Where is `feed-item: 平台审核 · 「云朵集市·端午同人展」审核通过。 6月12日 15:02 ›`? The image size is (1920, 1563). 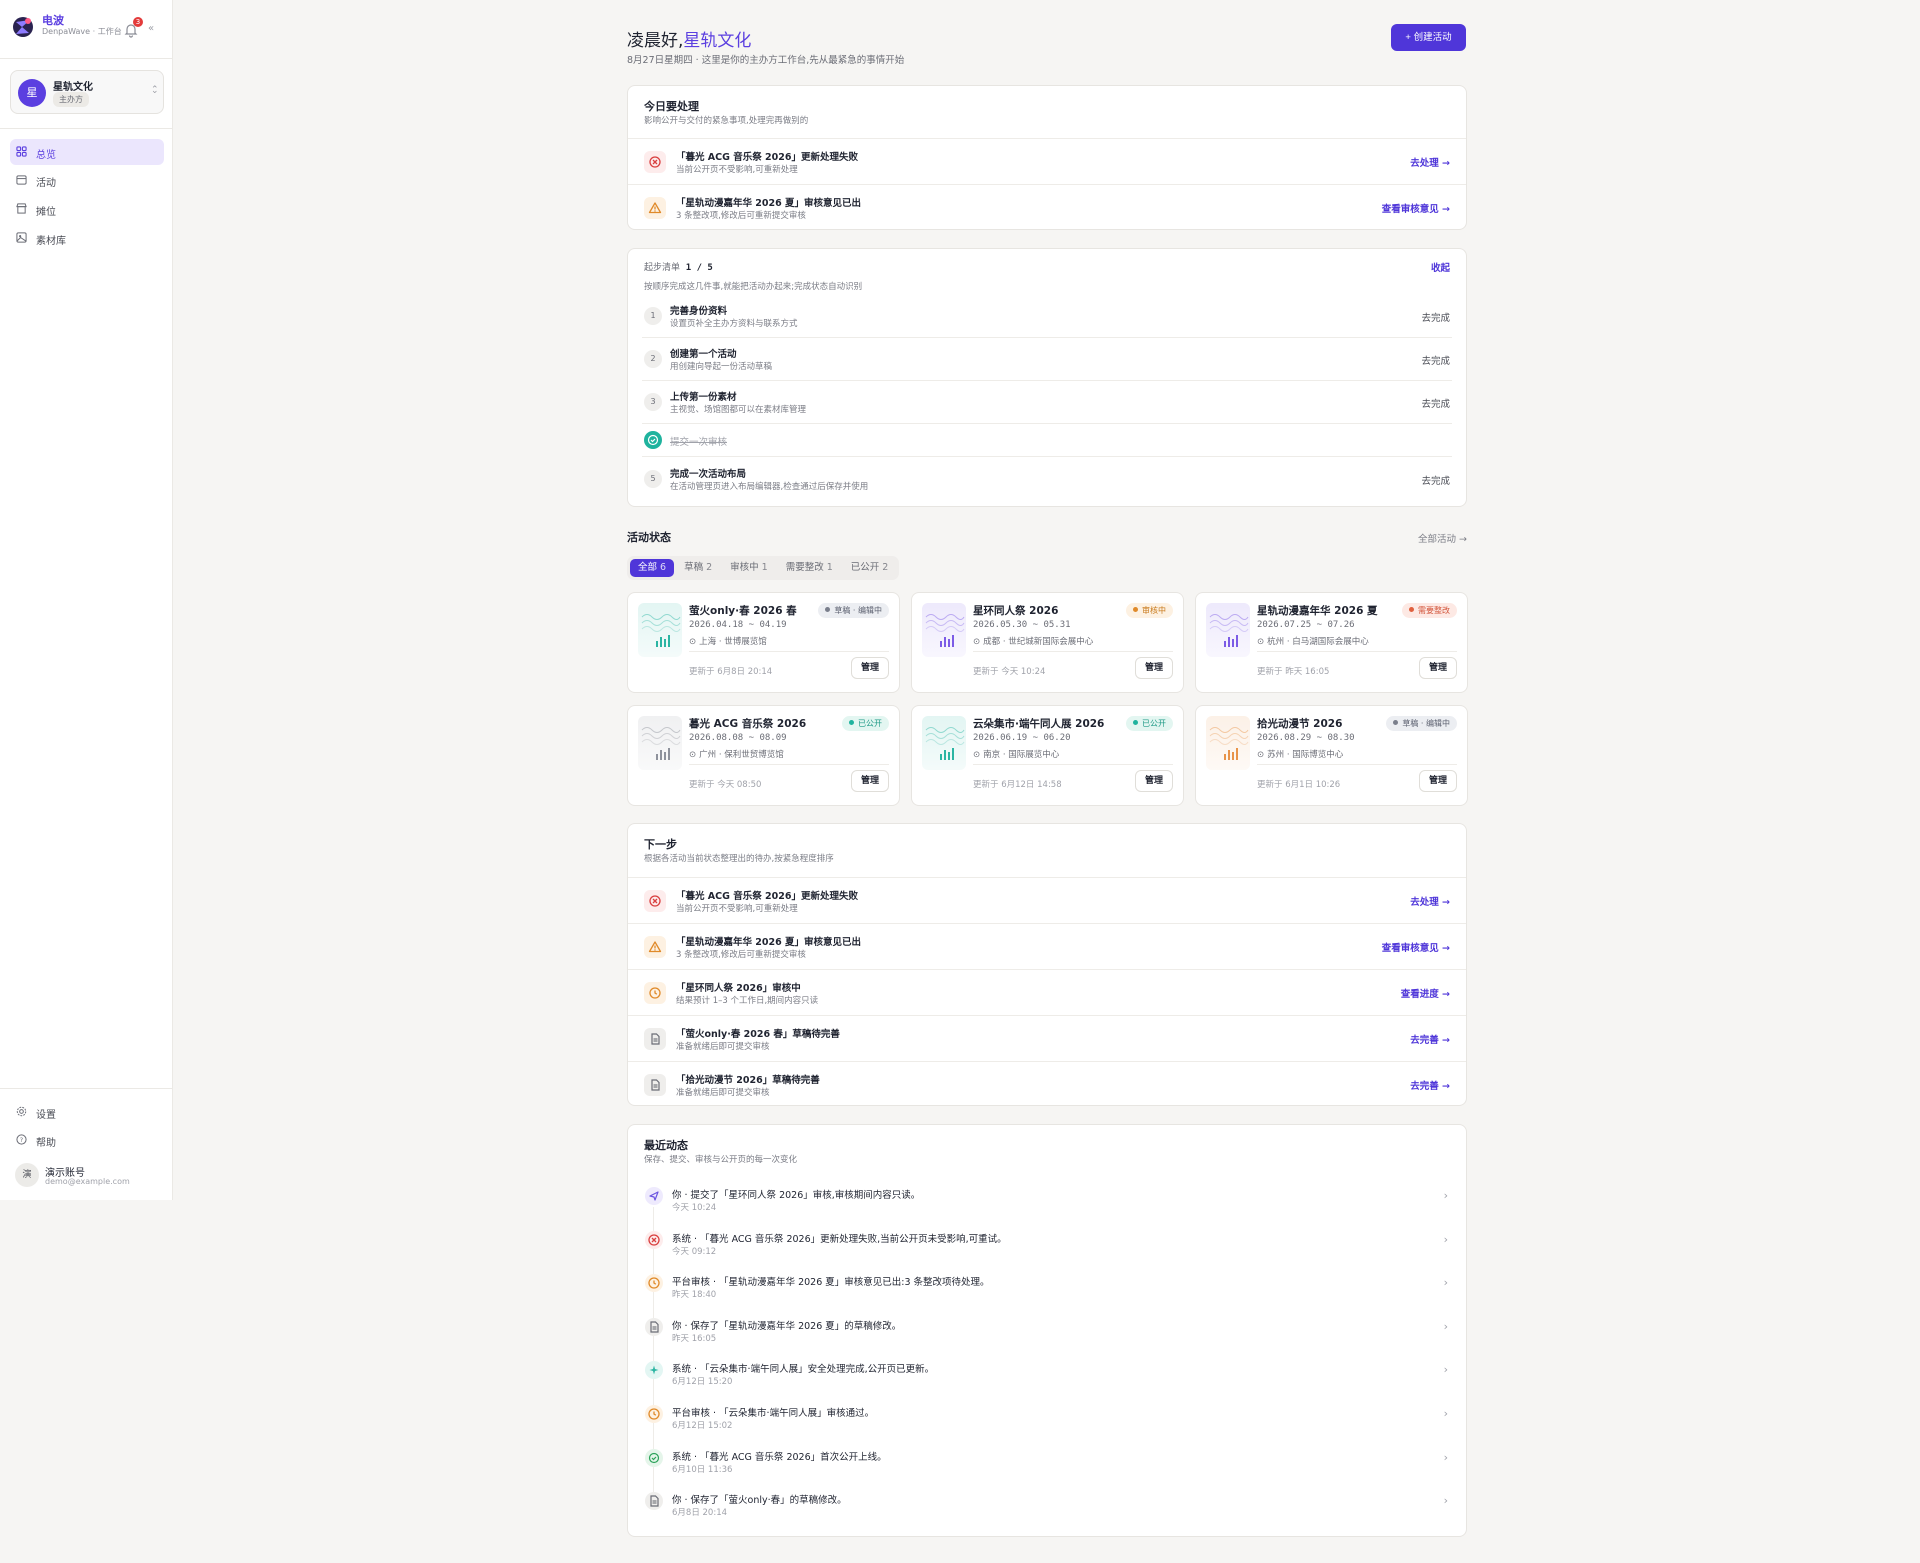
feed-item: 平台审核 · 「云朵集市·端午同人展」审核通过。 6月12日 15:02 › is located at coordinates (1047, 1418).